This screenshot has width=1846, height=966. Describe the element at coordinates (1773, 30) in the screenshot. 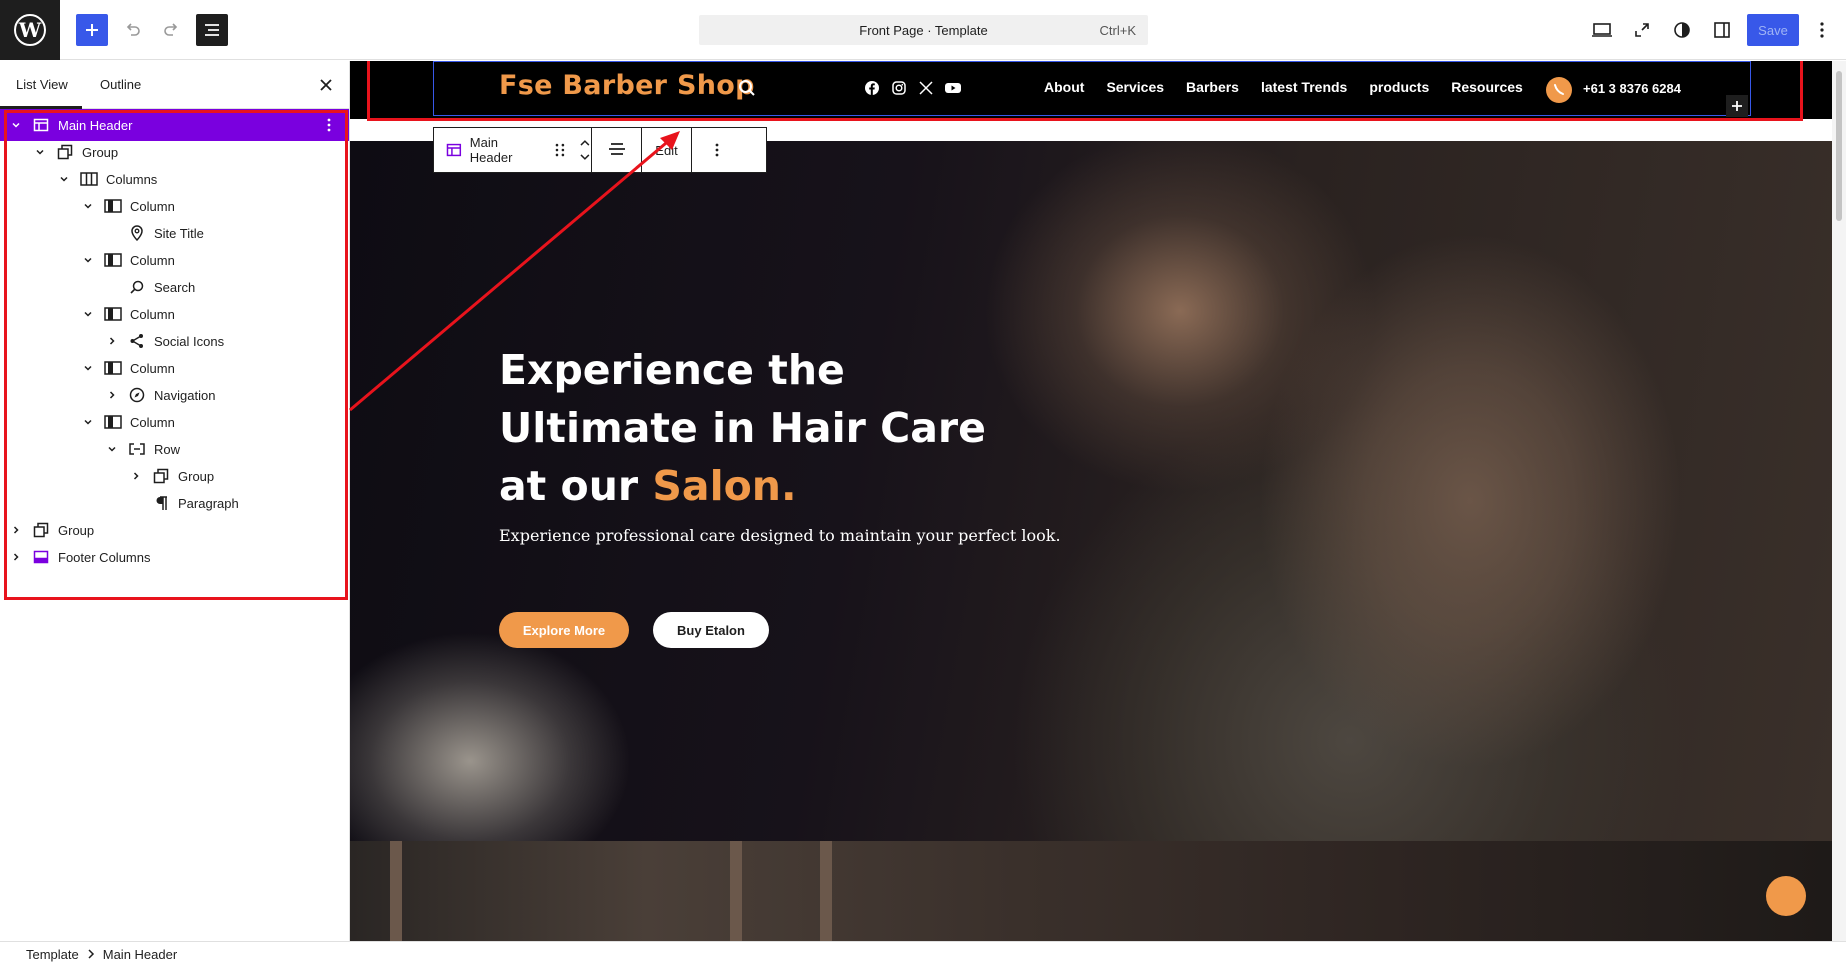

I see `save-button: Save` at that location.